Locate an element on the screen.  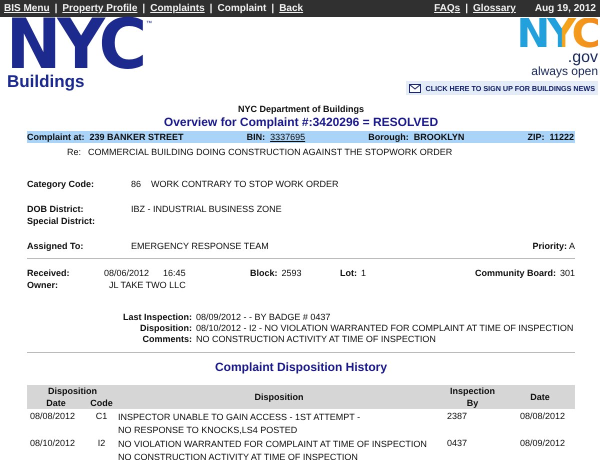
nav-link: Back is located at coordinates (291, 8).